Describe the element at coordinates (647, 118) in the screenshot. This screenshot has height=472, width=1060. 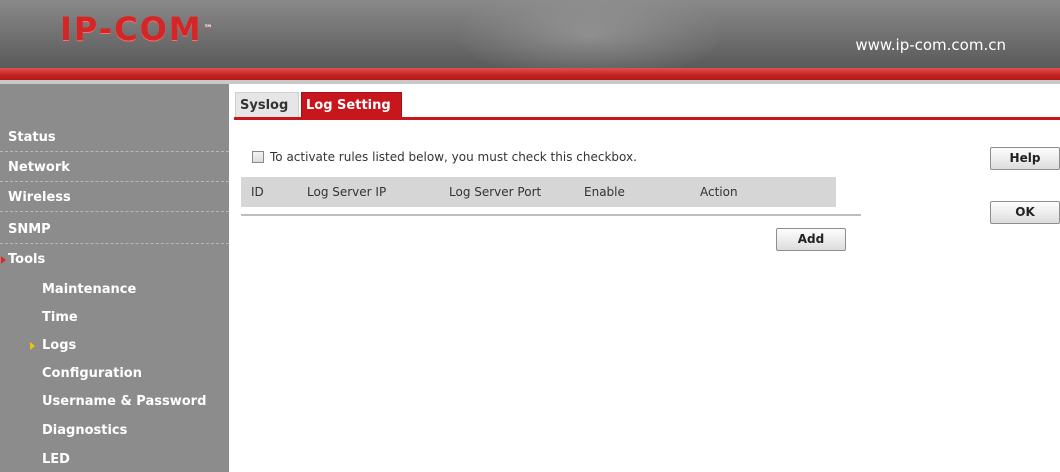
I see `tab-underline` at that location.